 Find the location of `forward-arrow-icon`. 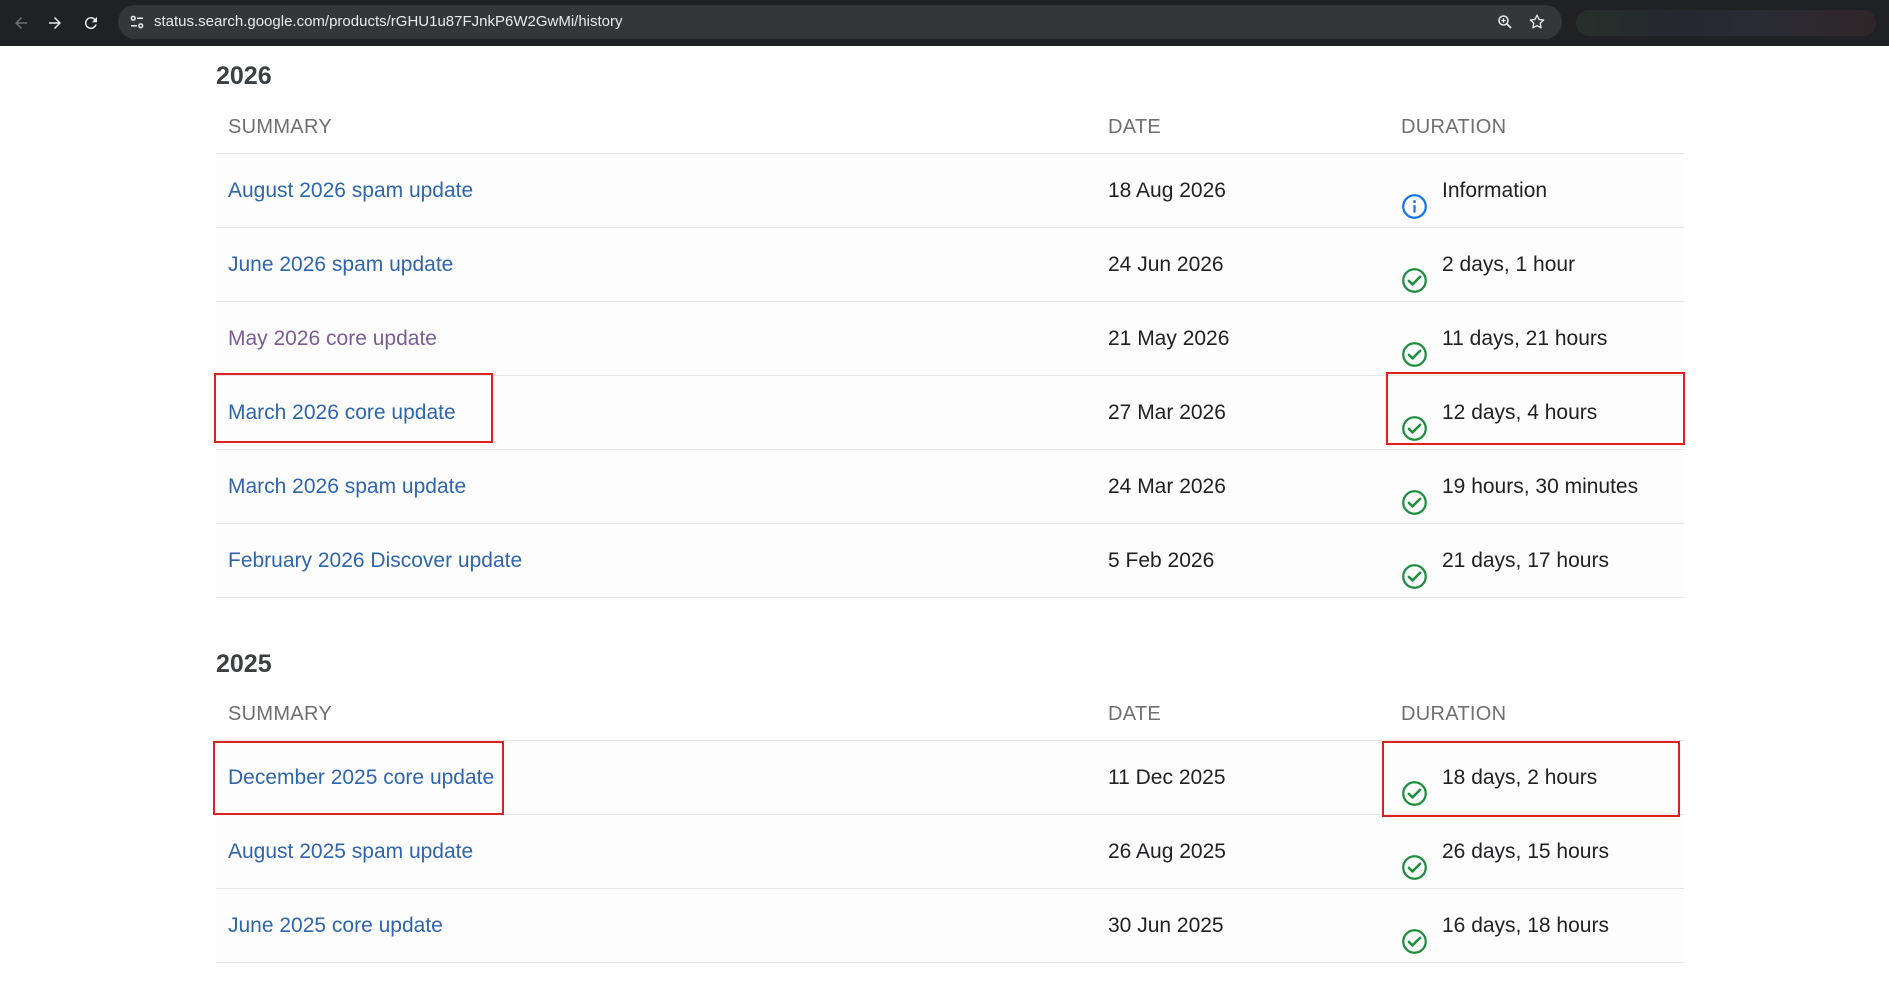

forward-arrow-icon is located at coordinates (55, 23).